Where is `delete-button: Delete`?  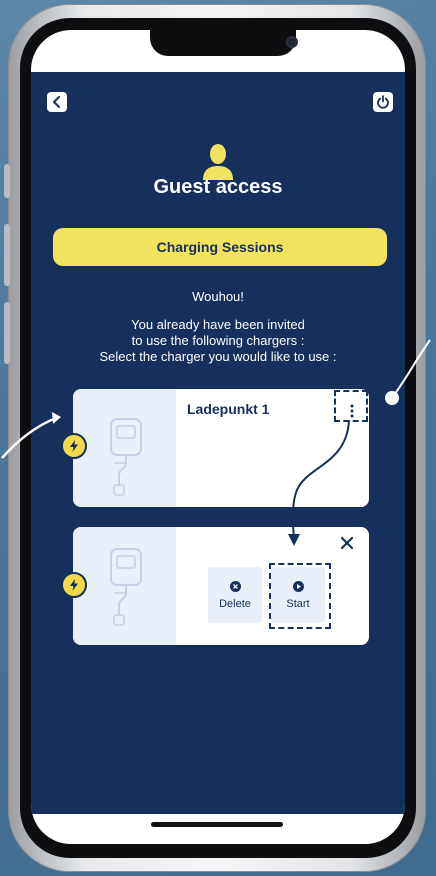 delete-button: Delete is located at coordinates (235, 595).